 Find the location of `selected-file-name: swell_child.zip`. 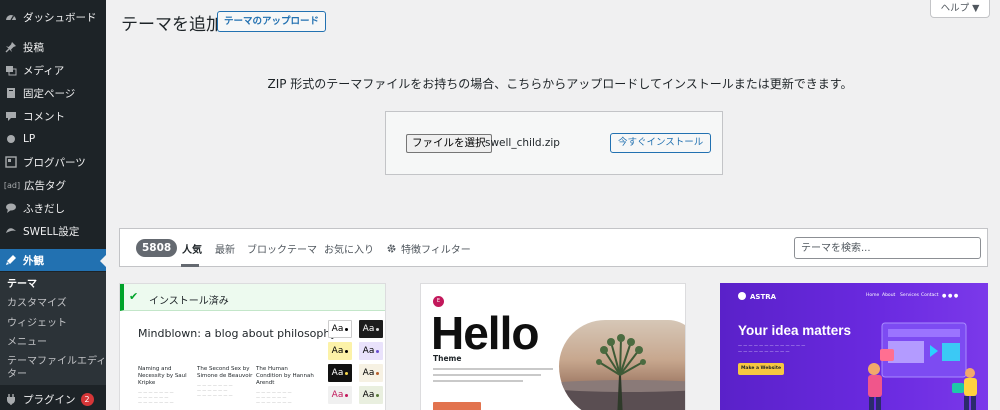

selected-file-name: swell_child.zip is located at coordinates (522, 143).